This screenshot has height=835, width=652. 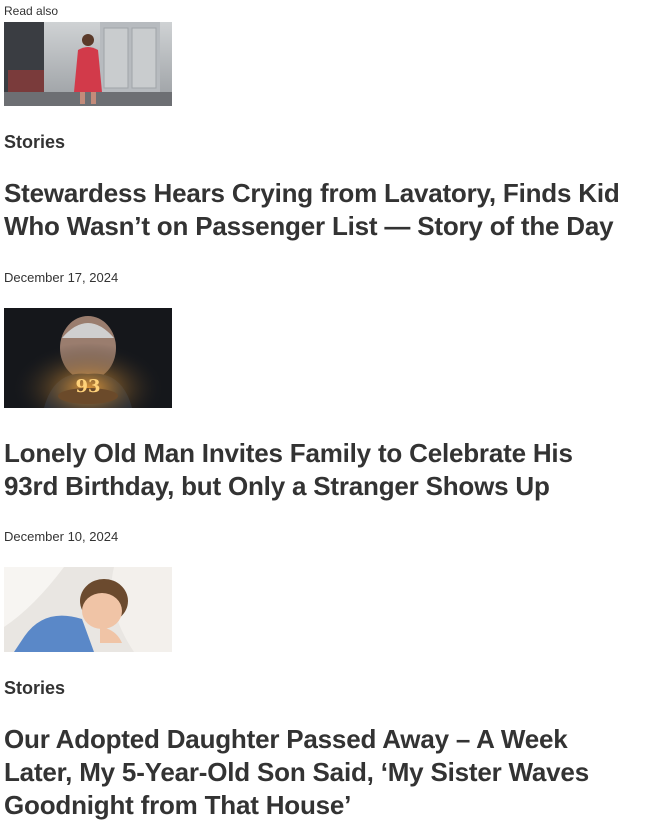 I want to click on read-also-label: Read also, so click(x=31, y=11).